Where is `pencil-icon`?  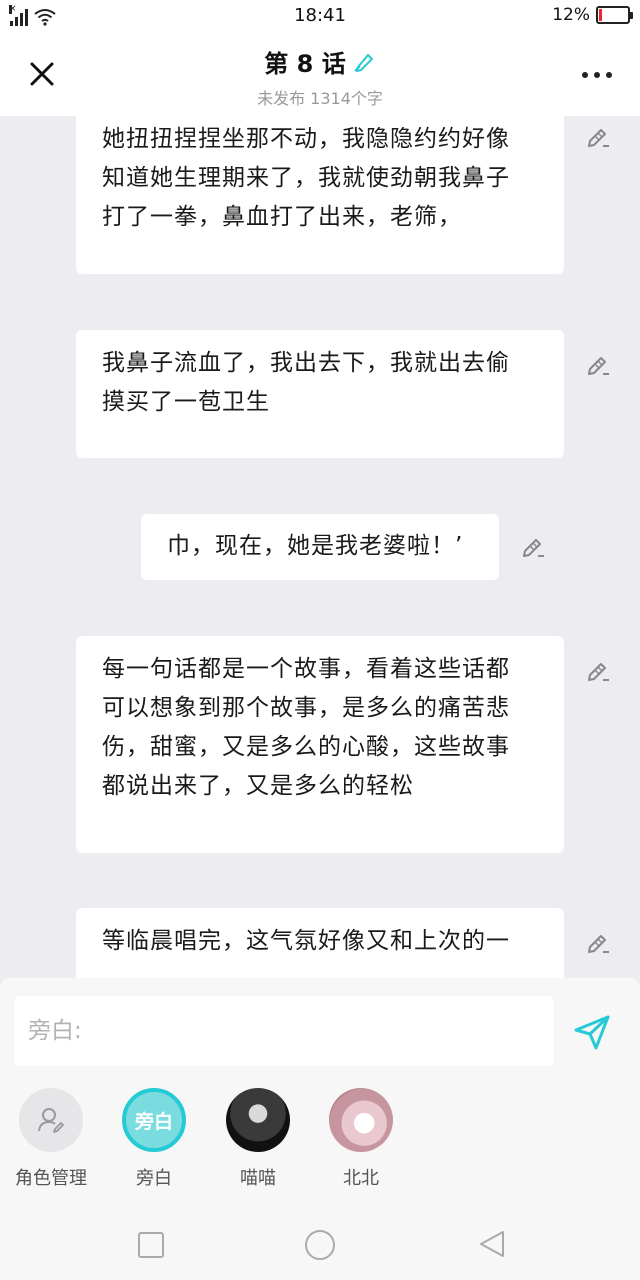 pencil-icon is located at coordinates (364, 62).